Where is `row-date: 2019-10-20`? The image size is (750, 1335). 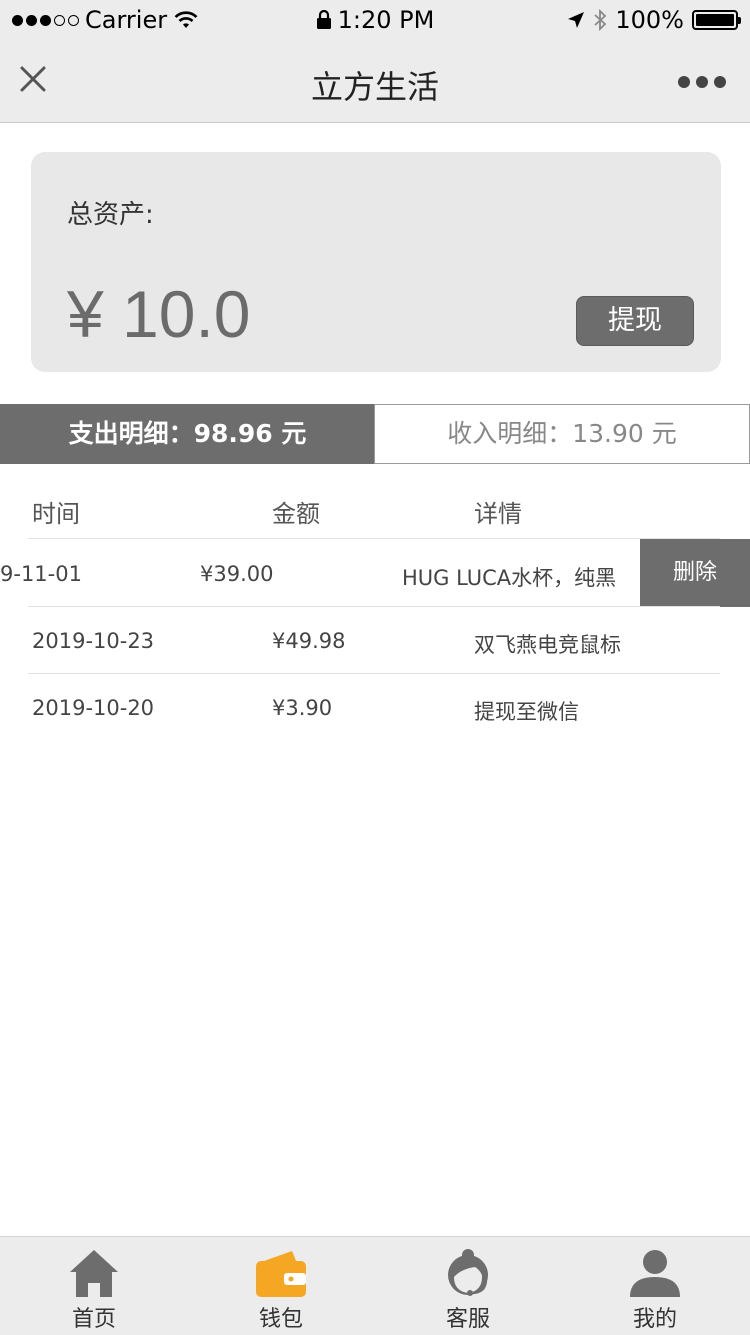
row-date: 2019-10-20 is located at coordinates (93, 708).